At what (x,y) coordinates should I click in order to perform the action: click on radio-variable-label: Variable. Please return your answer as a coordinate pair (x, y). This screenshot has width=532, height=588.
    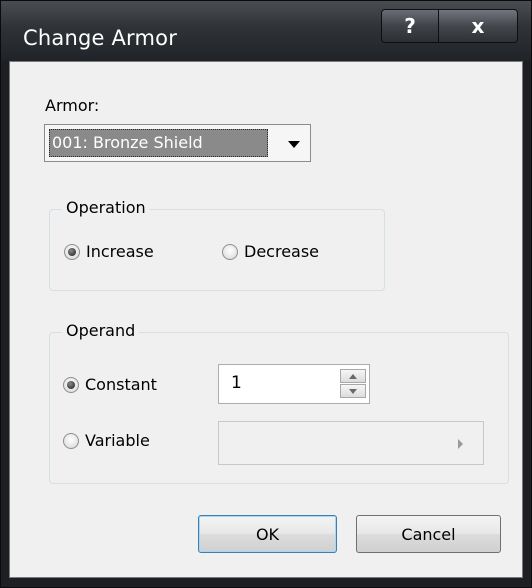
    Looking at the image, I should click on (117, 440).